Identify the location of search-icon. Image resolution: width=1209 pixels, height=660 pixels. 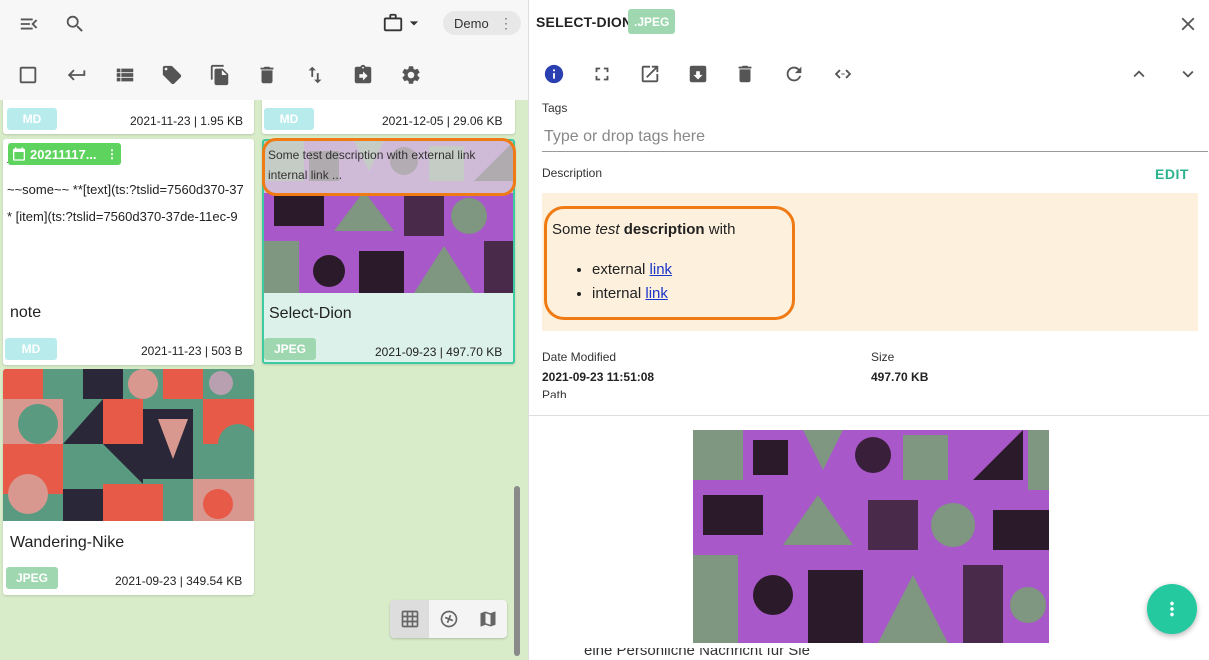
(75, 24).